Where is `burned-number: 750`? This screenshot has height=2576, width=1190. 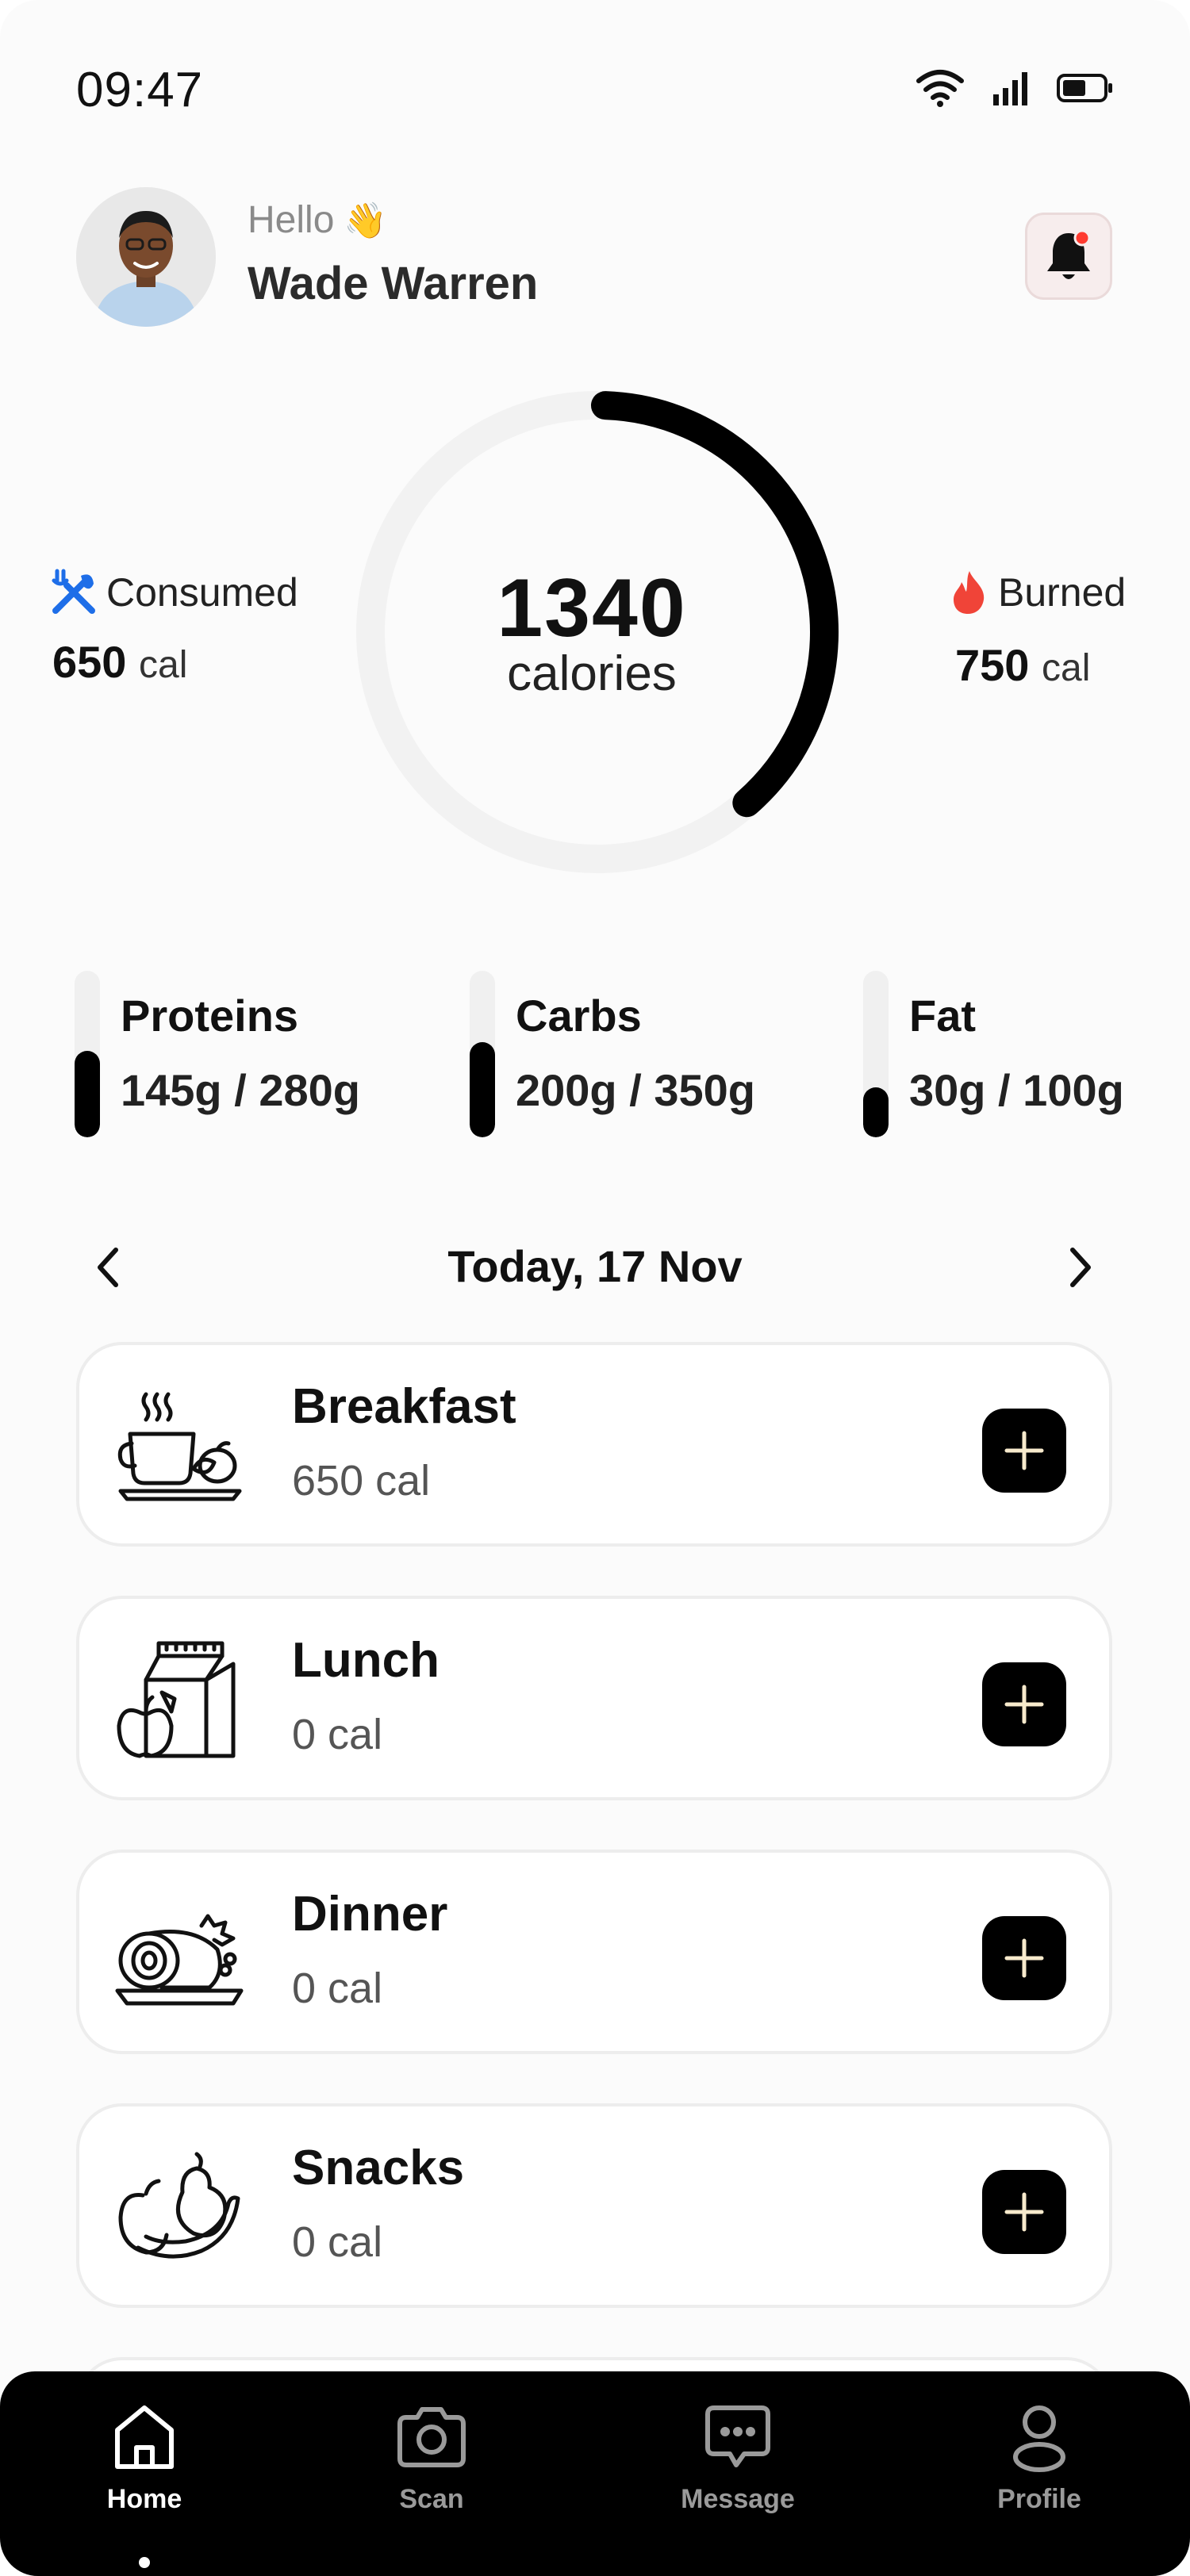
burned-number: 750 is located at coordinates (992, 665).